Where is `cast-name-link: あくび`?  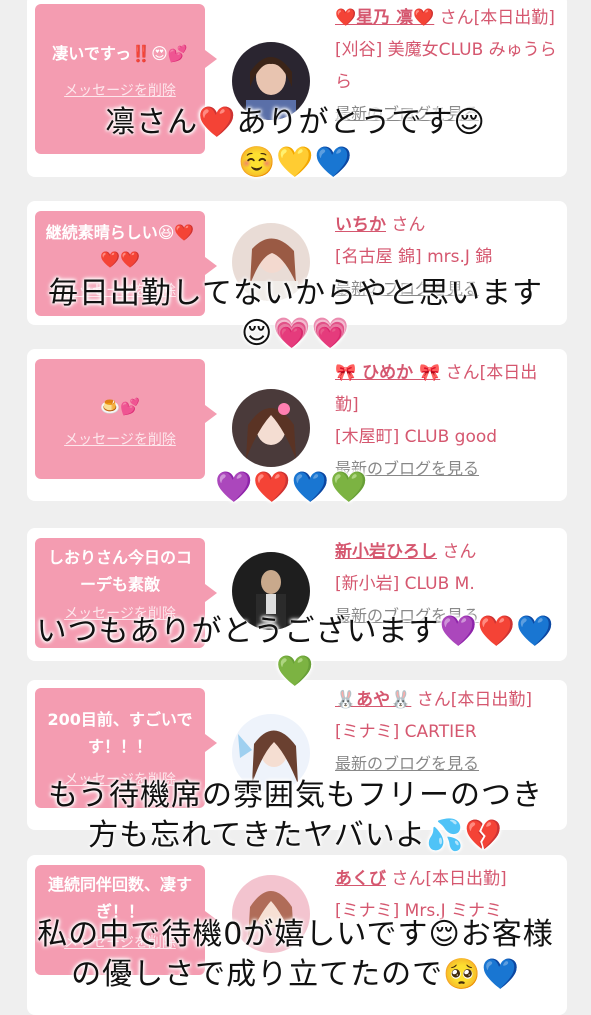 cast-name-link: あくび is located at coordinates (360, 879).